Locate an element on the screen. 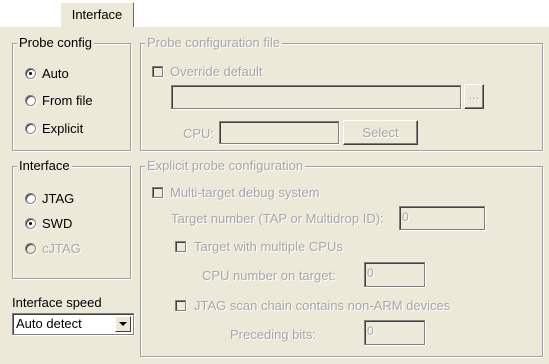 The height and width of the screenshot is (364, 549). cpu-number-input: 0 is located at coordinates (394, 274).